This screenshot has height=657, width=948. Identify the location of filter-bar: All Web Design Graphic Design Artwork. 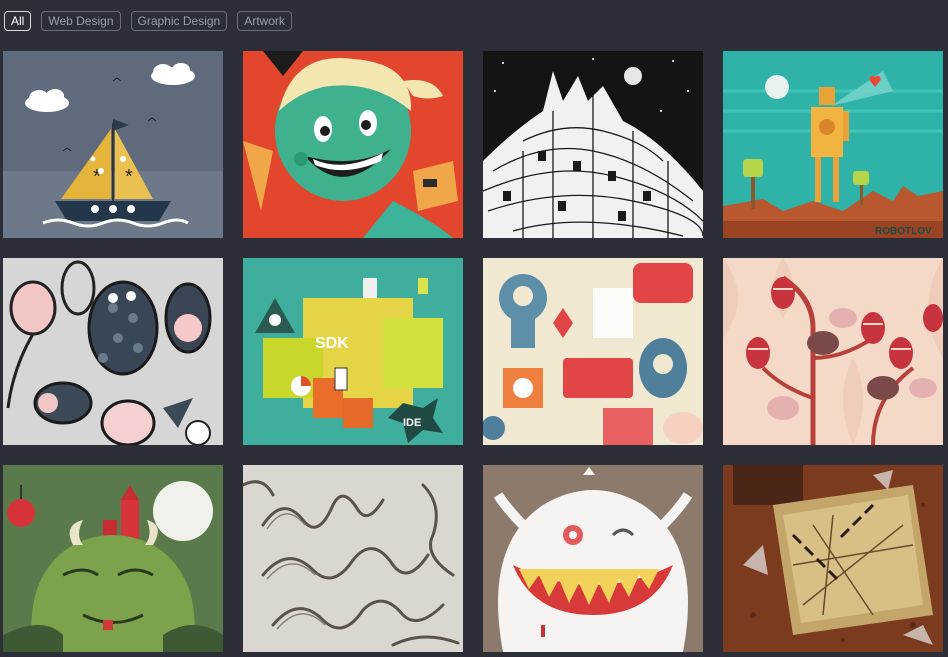
(148, 21).